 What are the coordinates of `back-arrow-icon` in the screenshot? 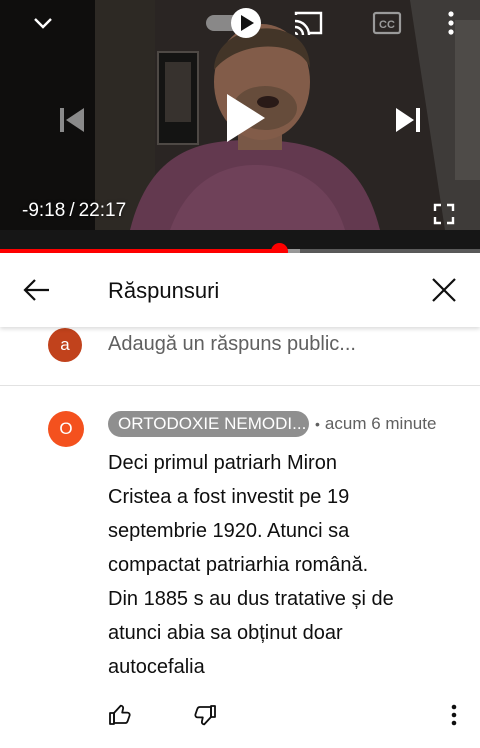 It's located at (36, 290).